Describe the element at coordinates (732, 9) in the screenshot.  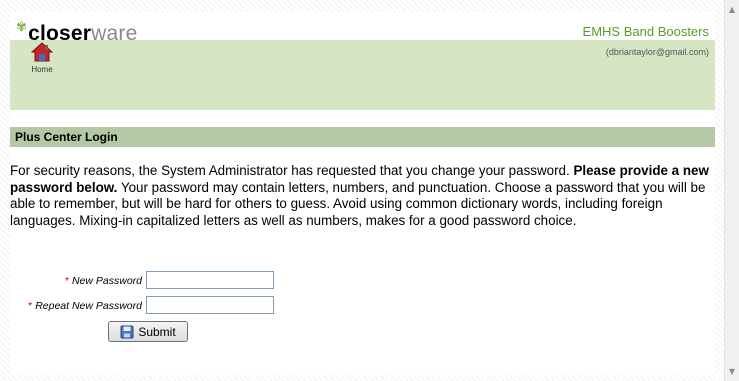
I see `scroll-up-arrow-icon: ▲` at that location.